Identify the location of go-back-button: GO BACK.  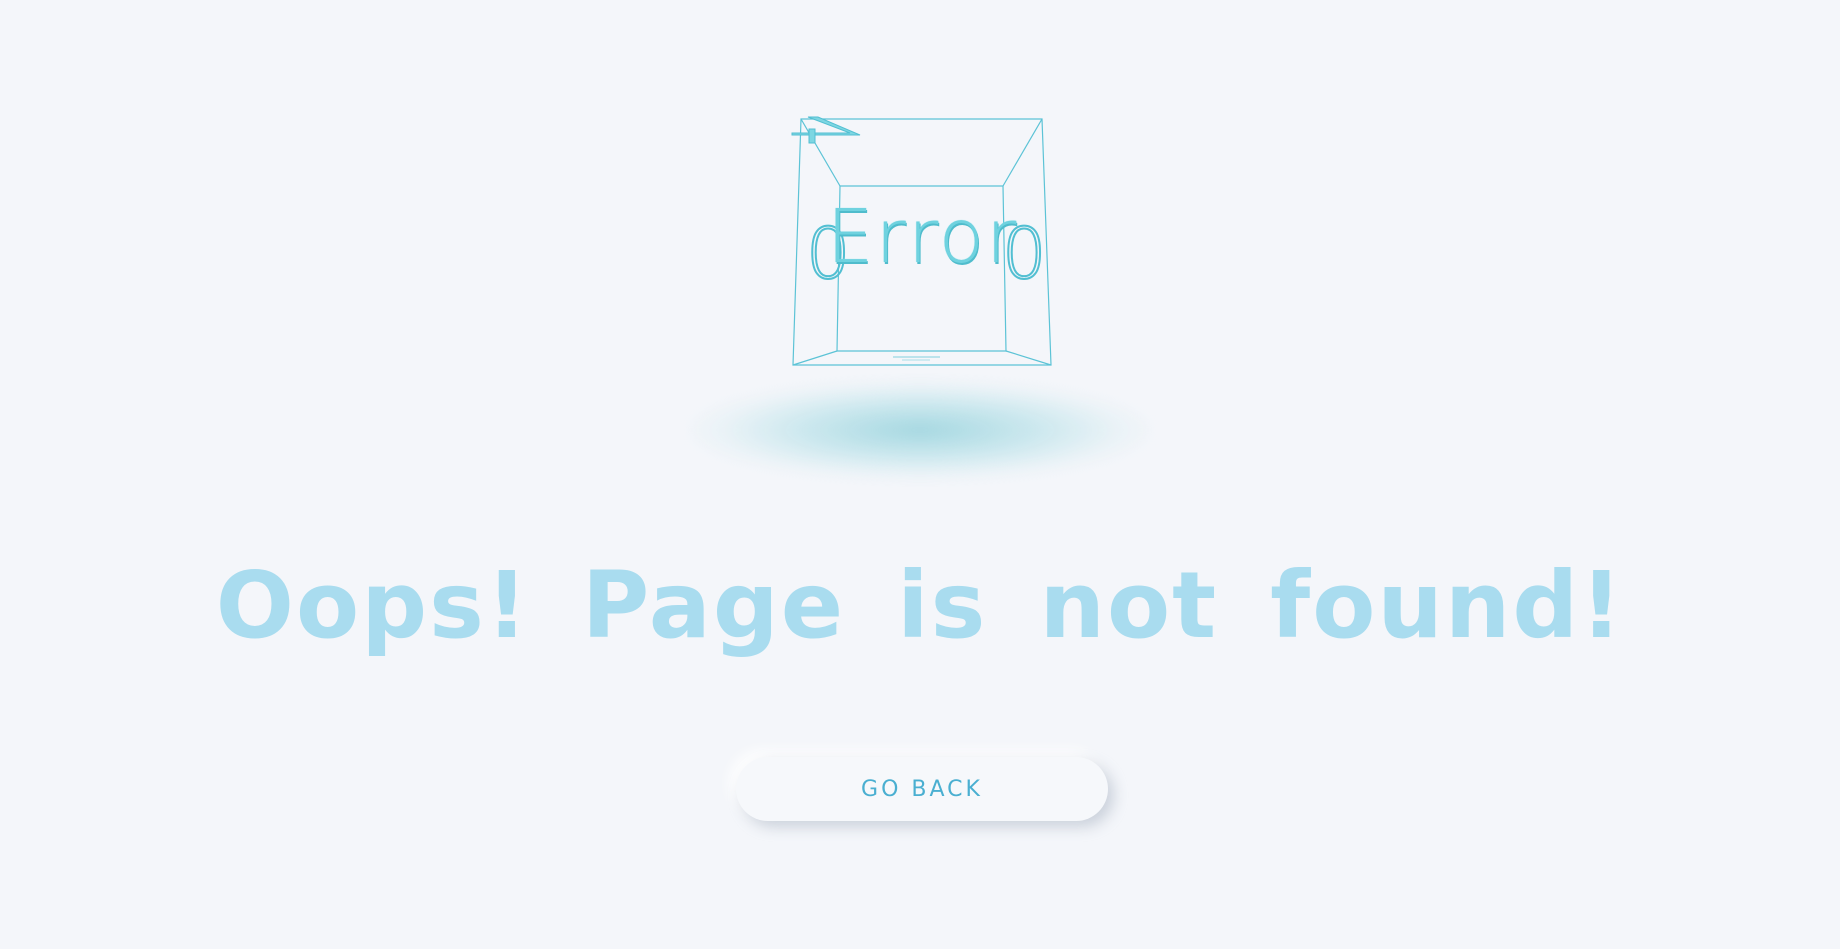
(922, 789).